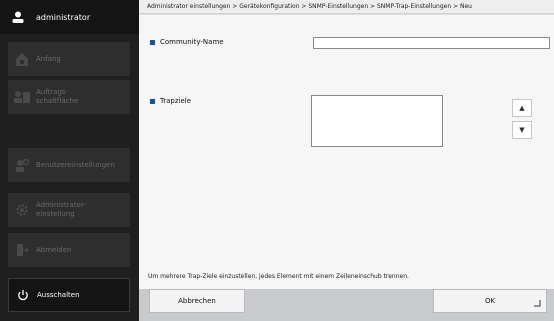  I want to click on scroll-down-button: ▼, so click(522, 130).